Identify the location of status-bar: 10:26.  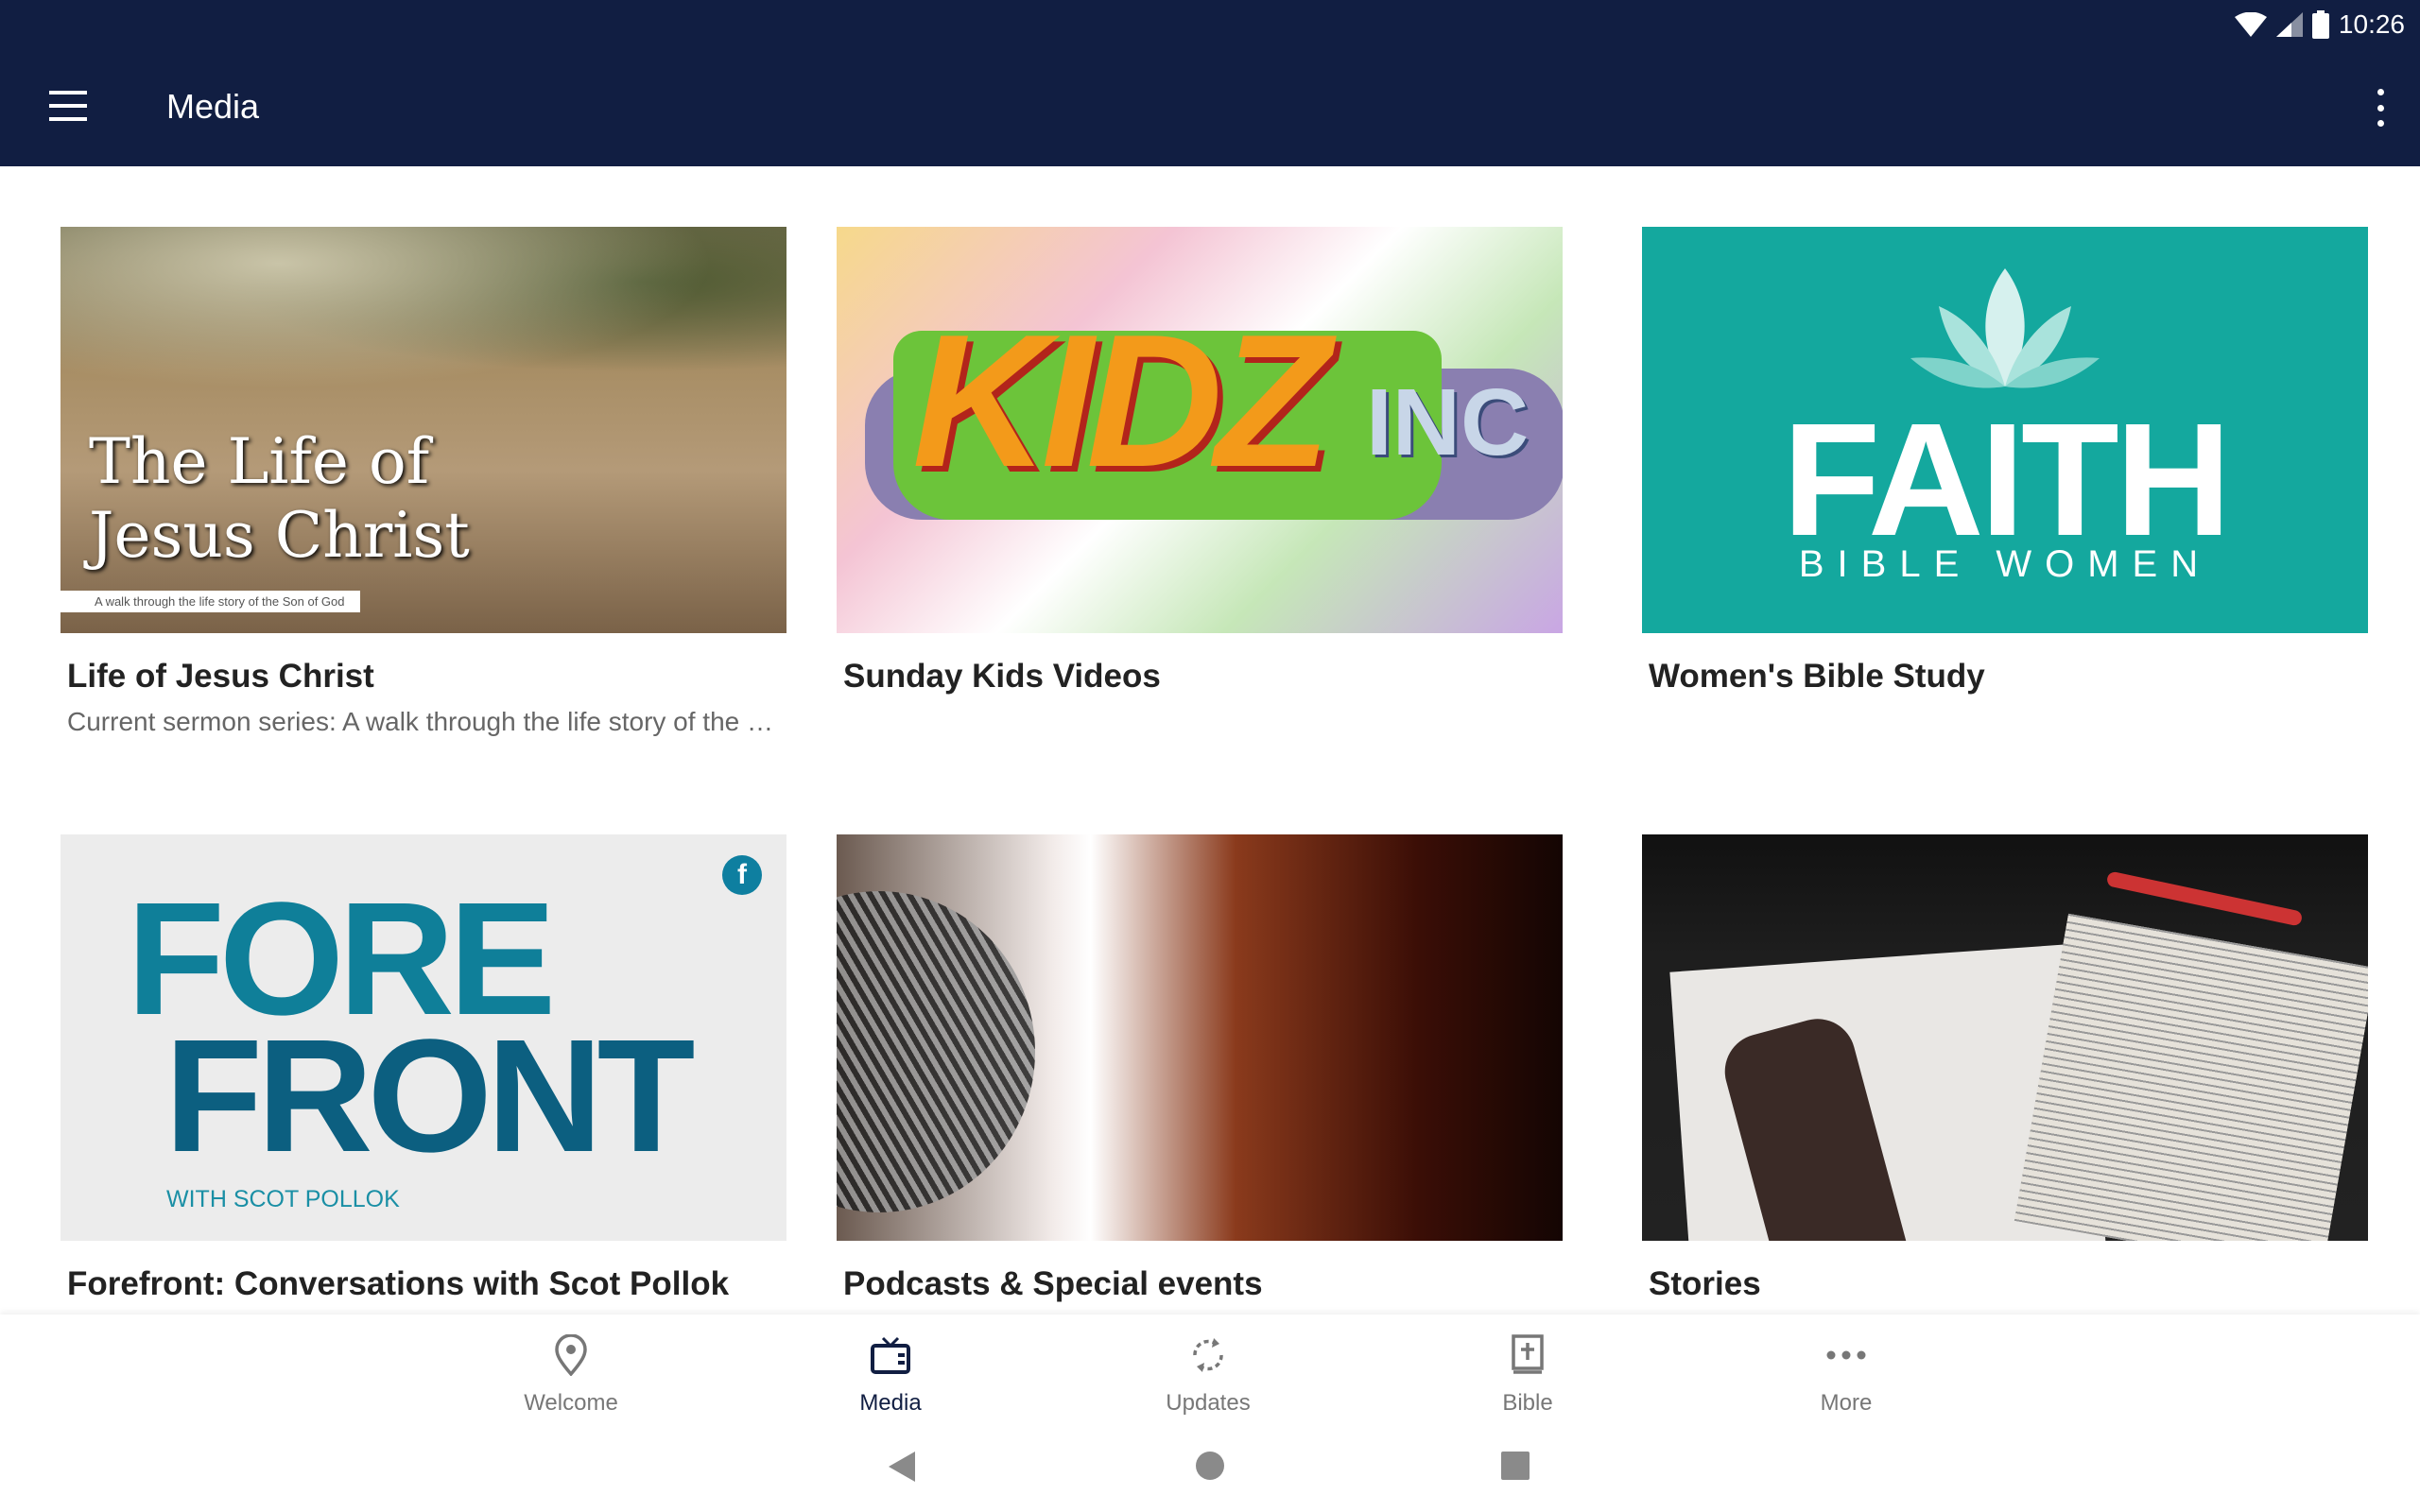
(2319, 24).